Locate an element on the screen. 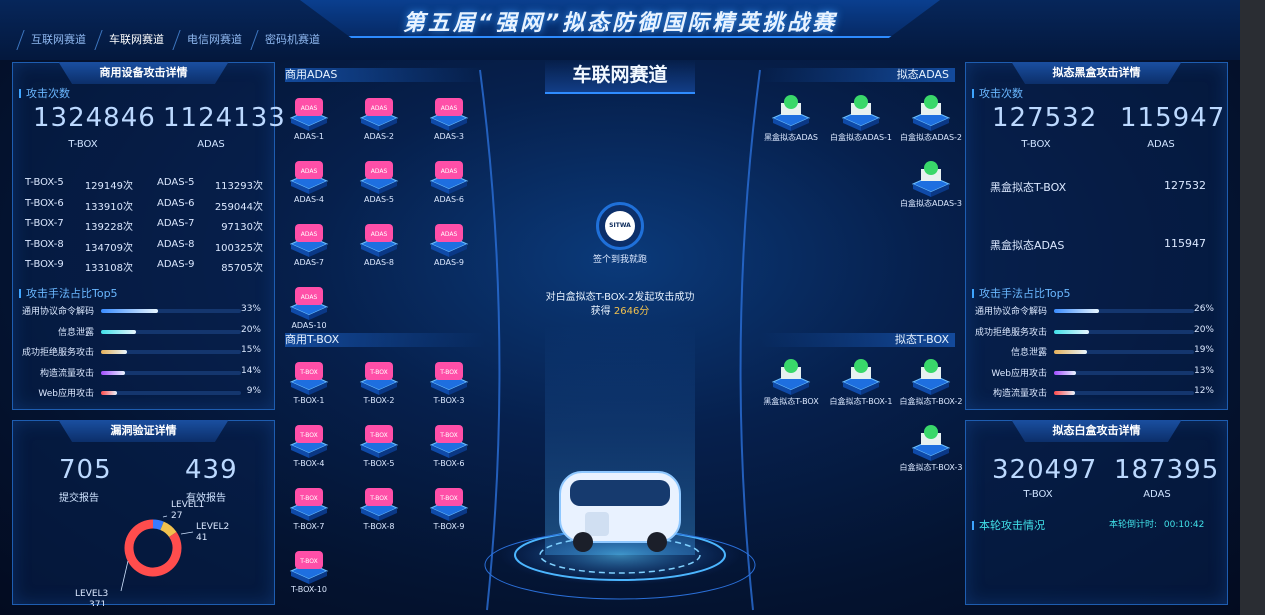 This screenshot has height=615, width=1265. device-node: ADAS ADAS-5 is located at coordinates (379, 185).